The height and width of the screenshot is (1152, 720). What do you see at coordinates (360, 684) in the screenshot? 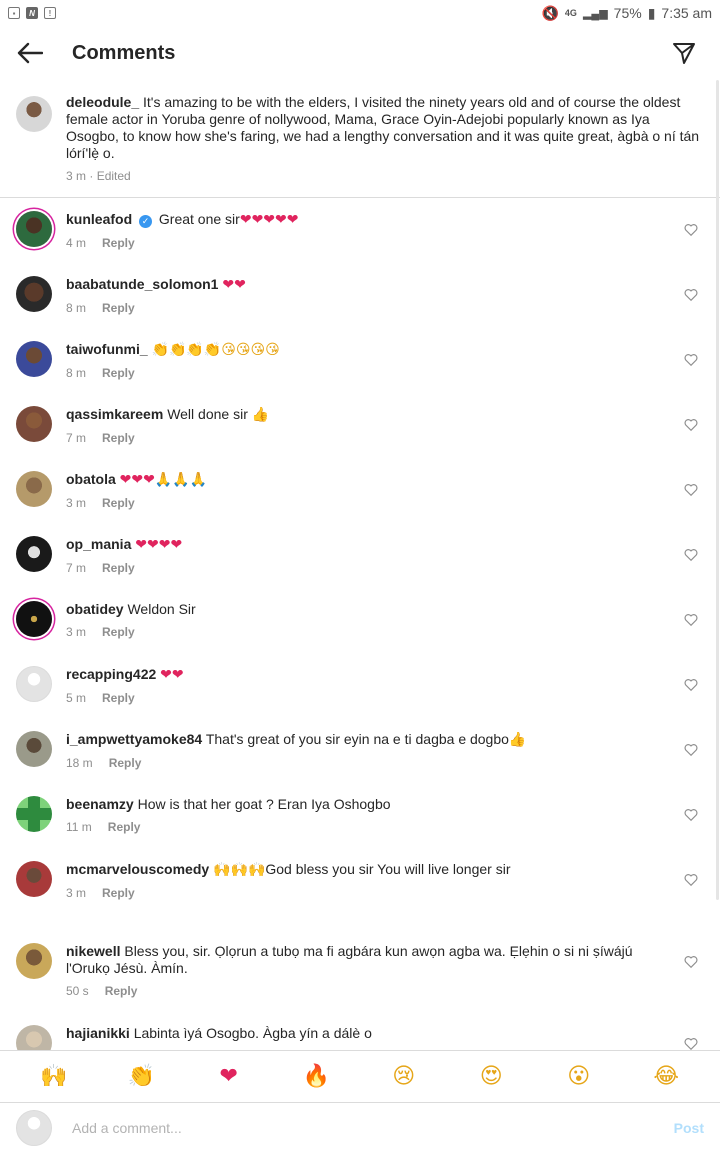
I see `comment-item: recapping422 ❤❤ 5 m Reply` at bounding box center [360, 684].